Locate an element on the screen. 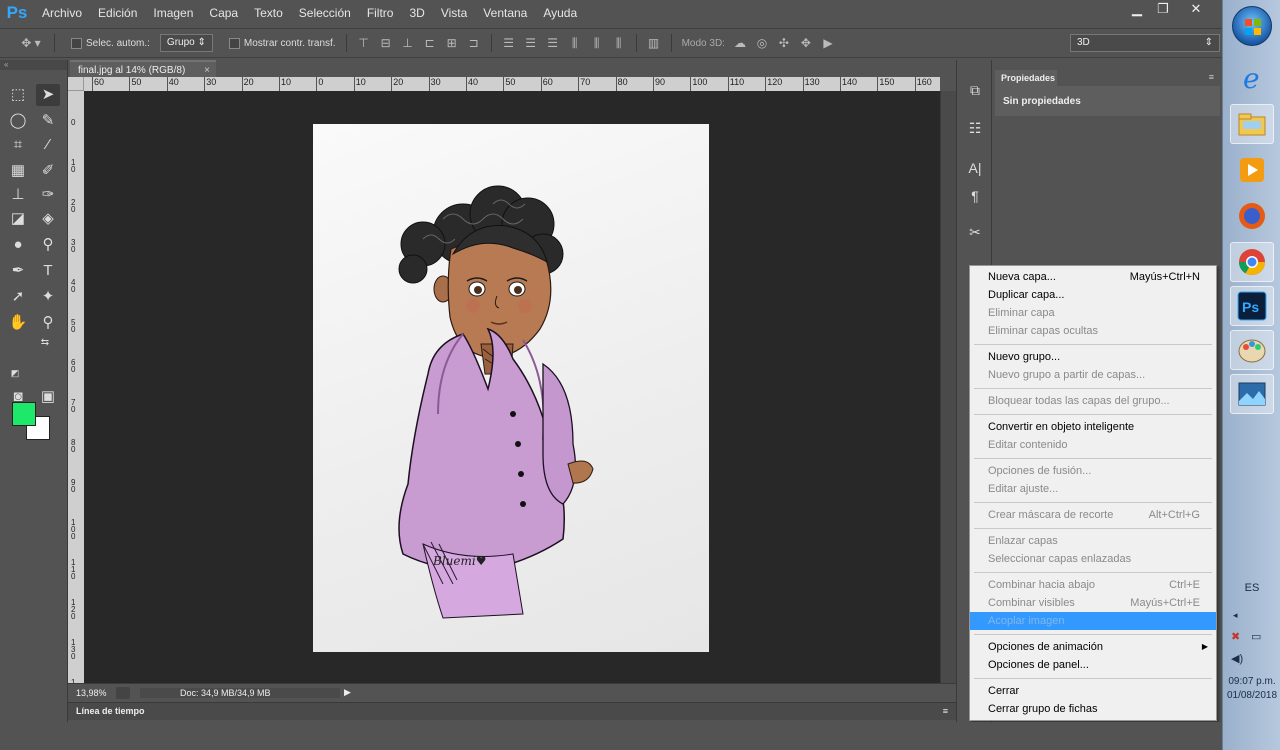 This screenshot has width=1280, height=750. panel-menu-icon: ≡ is located at coordinates (945, 711).